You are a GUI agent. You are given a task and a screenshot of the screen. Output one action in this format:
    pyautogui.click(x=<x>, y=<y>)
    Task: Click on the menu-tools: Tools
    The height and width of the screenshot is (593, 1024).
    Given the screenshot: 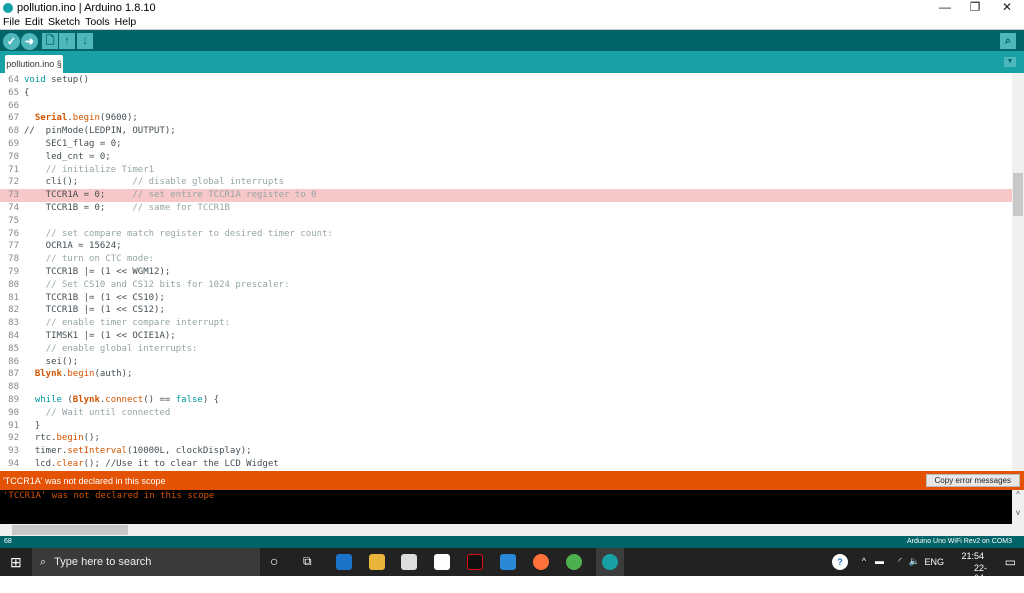 What is the action you would take?
    pyautogui.click(x=97, y=22)
    